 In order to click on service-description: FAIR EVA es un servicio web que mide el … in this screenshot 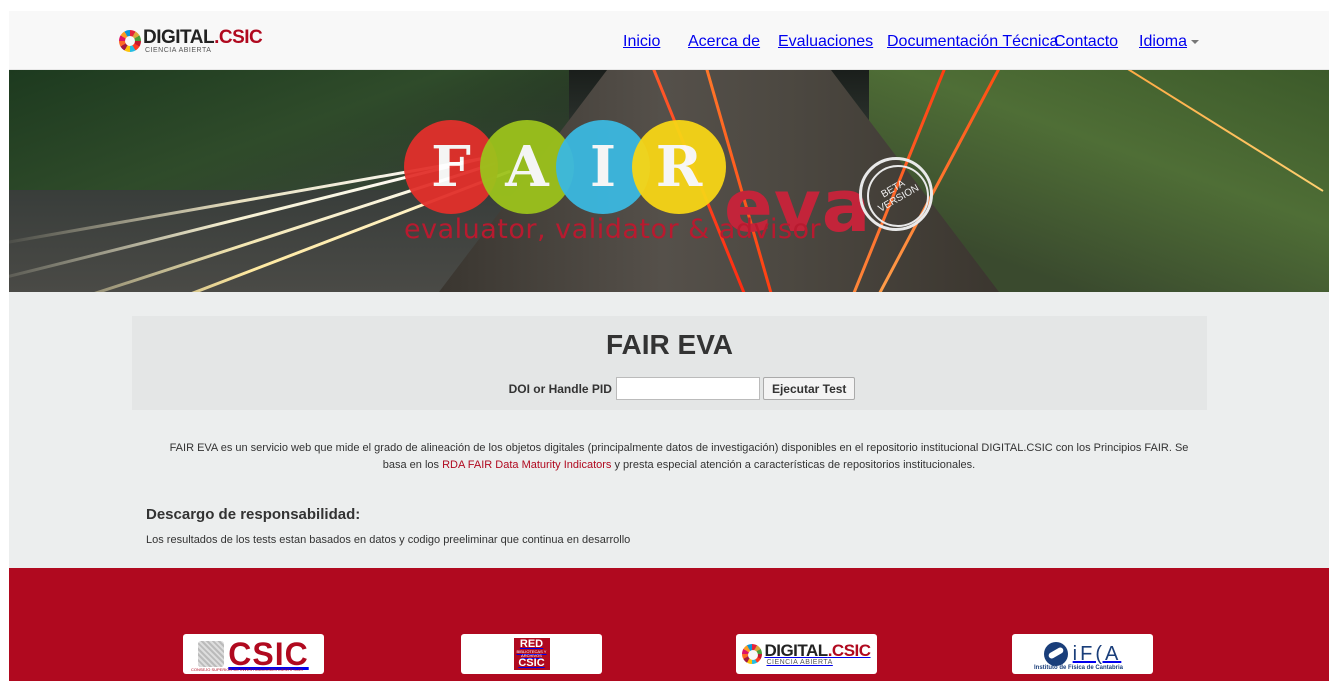, I will do `click(679, 457)`.